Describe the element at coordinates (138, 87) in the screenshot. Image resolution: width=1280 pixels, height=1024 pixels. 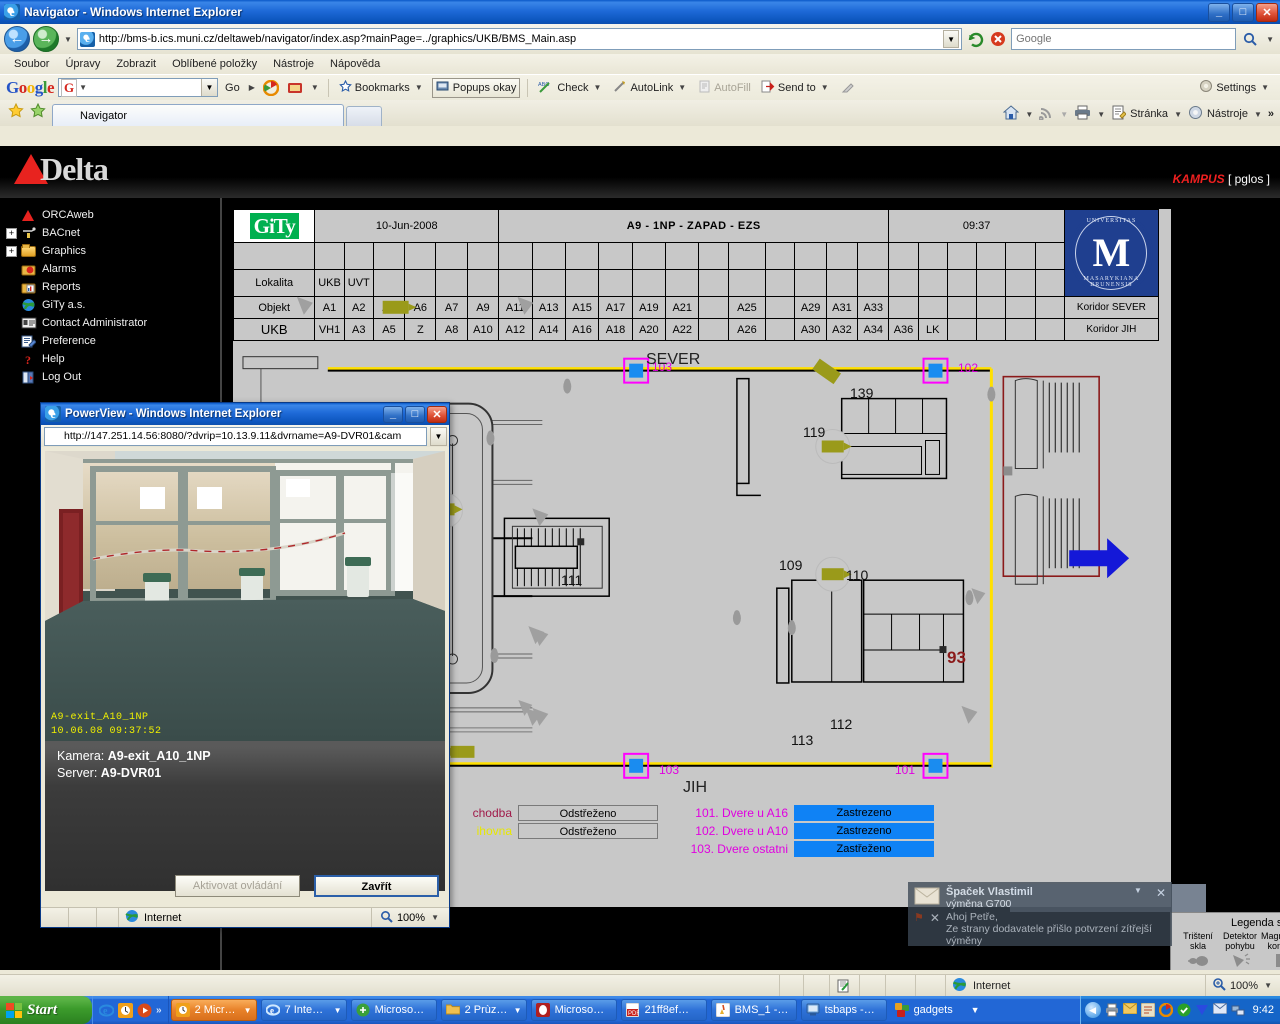
I see `google-search-input: G ▼ ▼` at that location.